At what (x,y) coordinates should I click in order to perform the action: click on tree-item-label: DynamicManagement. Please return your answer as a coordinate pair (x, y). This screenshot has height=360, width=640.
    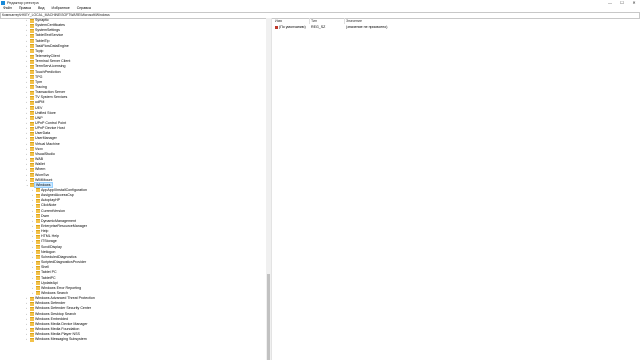
    Looking at the image, I should click on (58, 220).